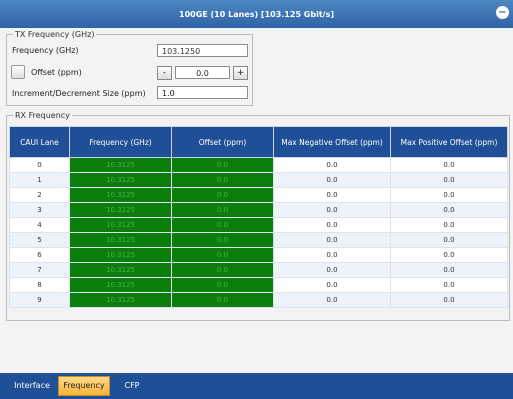 Image resolution: width=513 pixels, height=399 pixels. Describe the element at coordinates (222, 142) in the screenshot. I see `col-offset: Offset (ppm)` at that location.